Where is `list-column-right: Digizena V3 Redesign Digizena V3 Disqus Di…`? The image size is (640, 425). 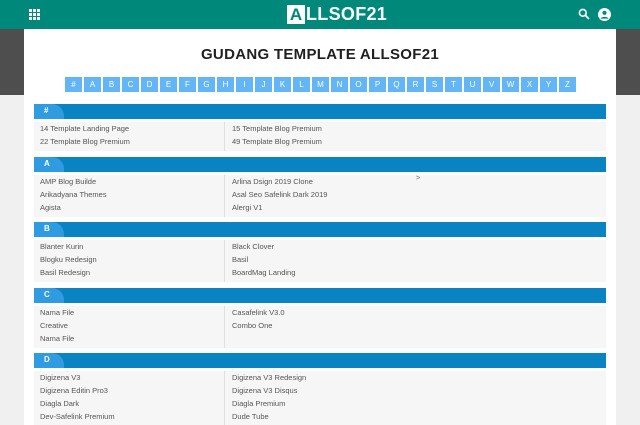 list-column-right: Digizena V3 Redesign Digizena V3 Disqus Di… is located at coordinates (269, 398).